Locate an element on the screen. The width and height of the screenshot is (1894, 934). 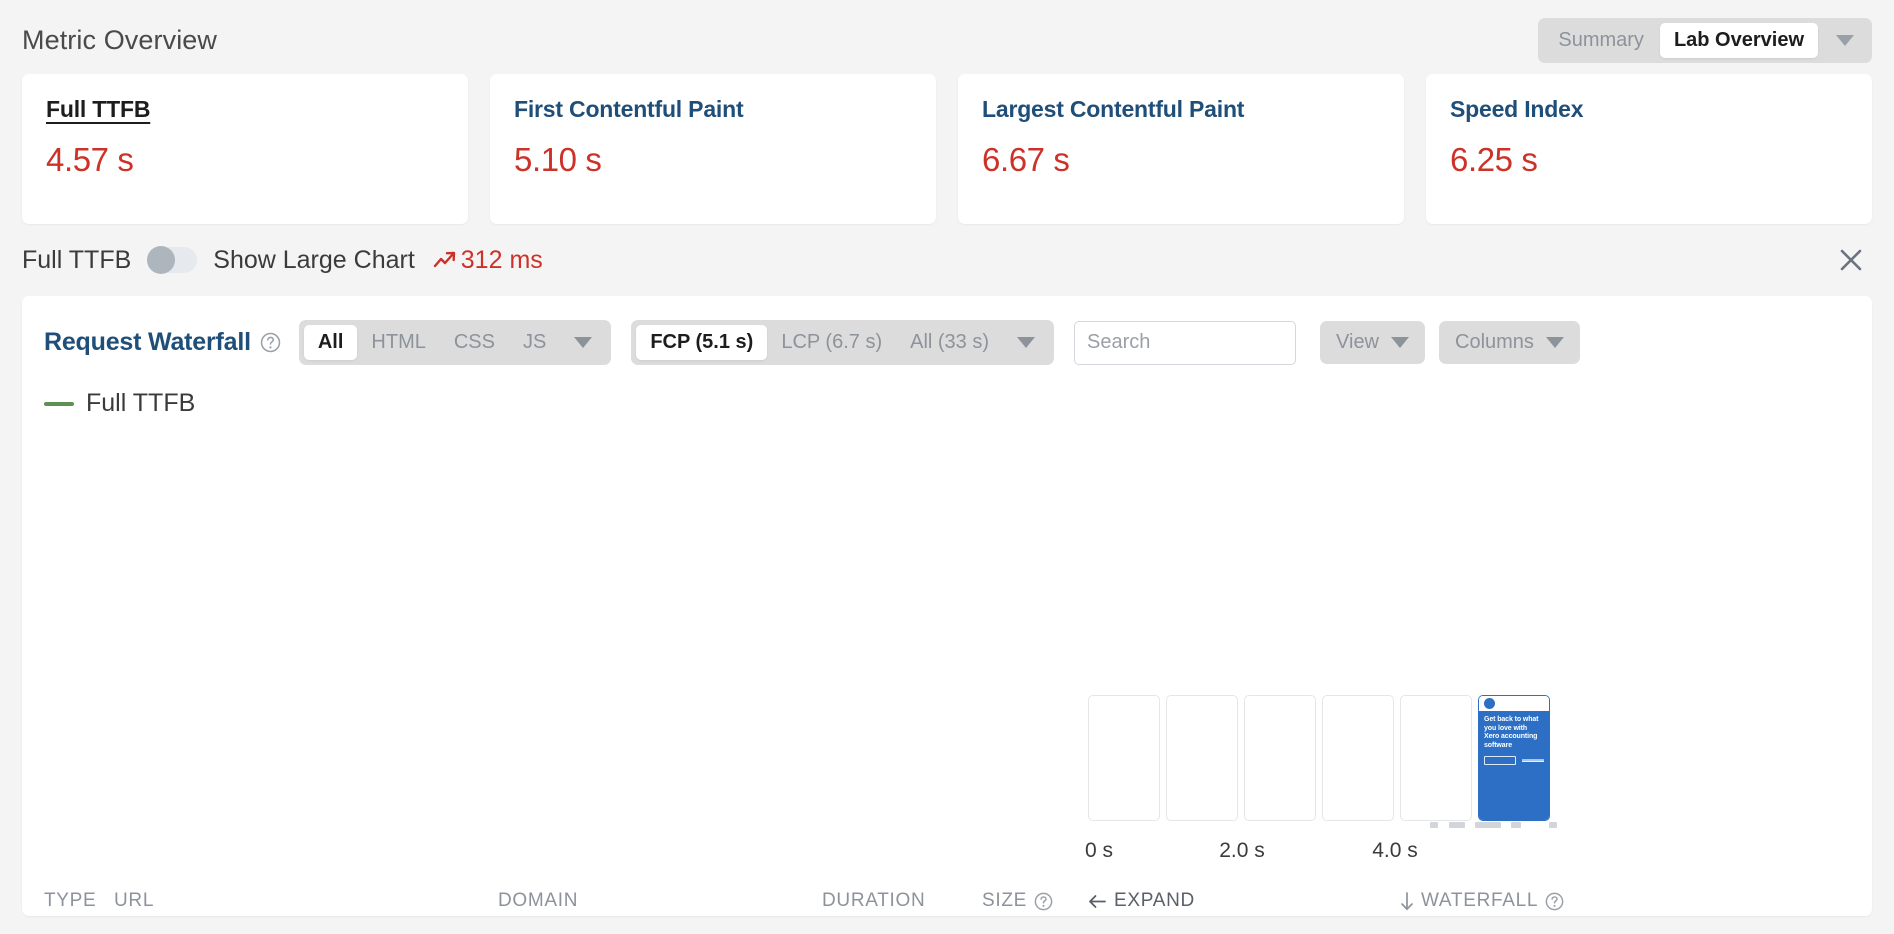
range-filter-all: All (33 s) is located at coordinates (949, 342).